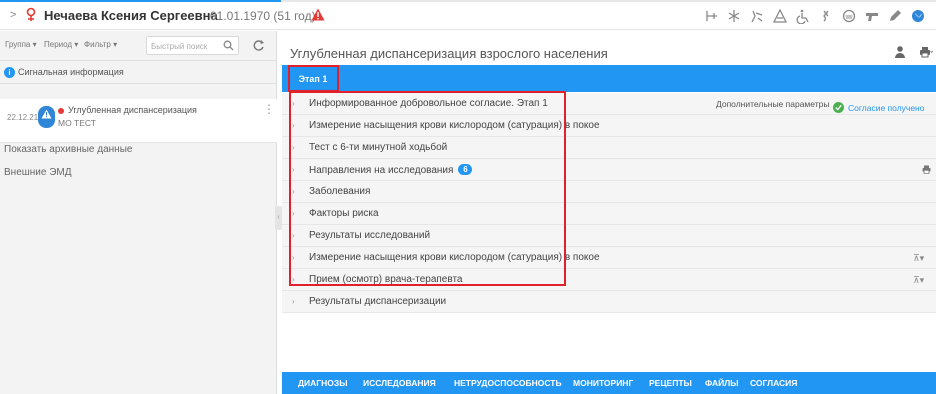  What do you see at coordinates (100, 44) in the screenshot?
I see `filter-filter-dropdown: Фильтр ▾` at bounding box center [100, 44].